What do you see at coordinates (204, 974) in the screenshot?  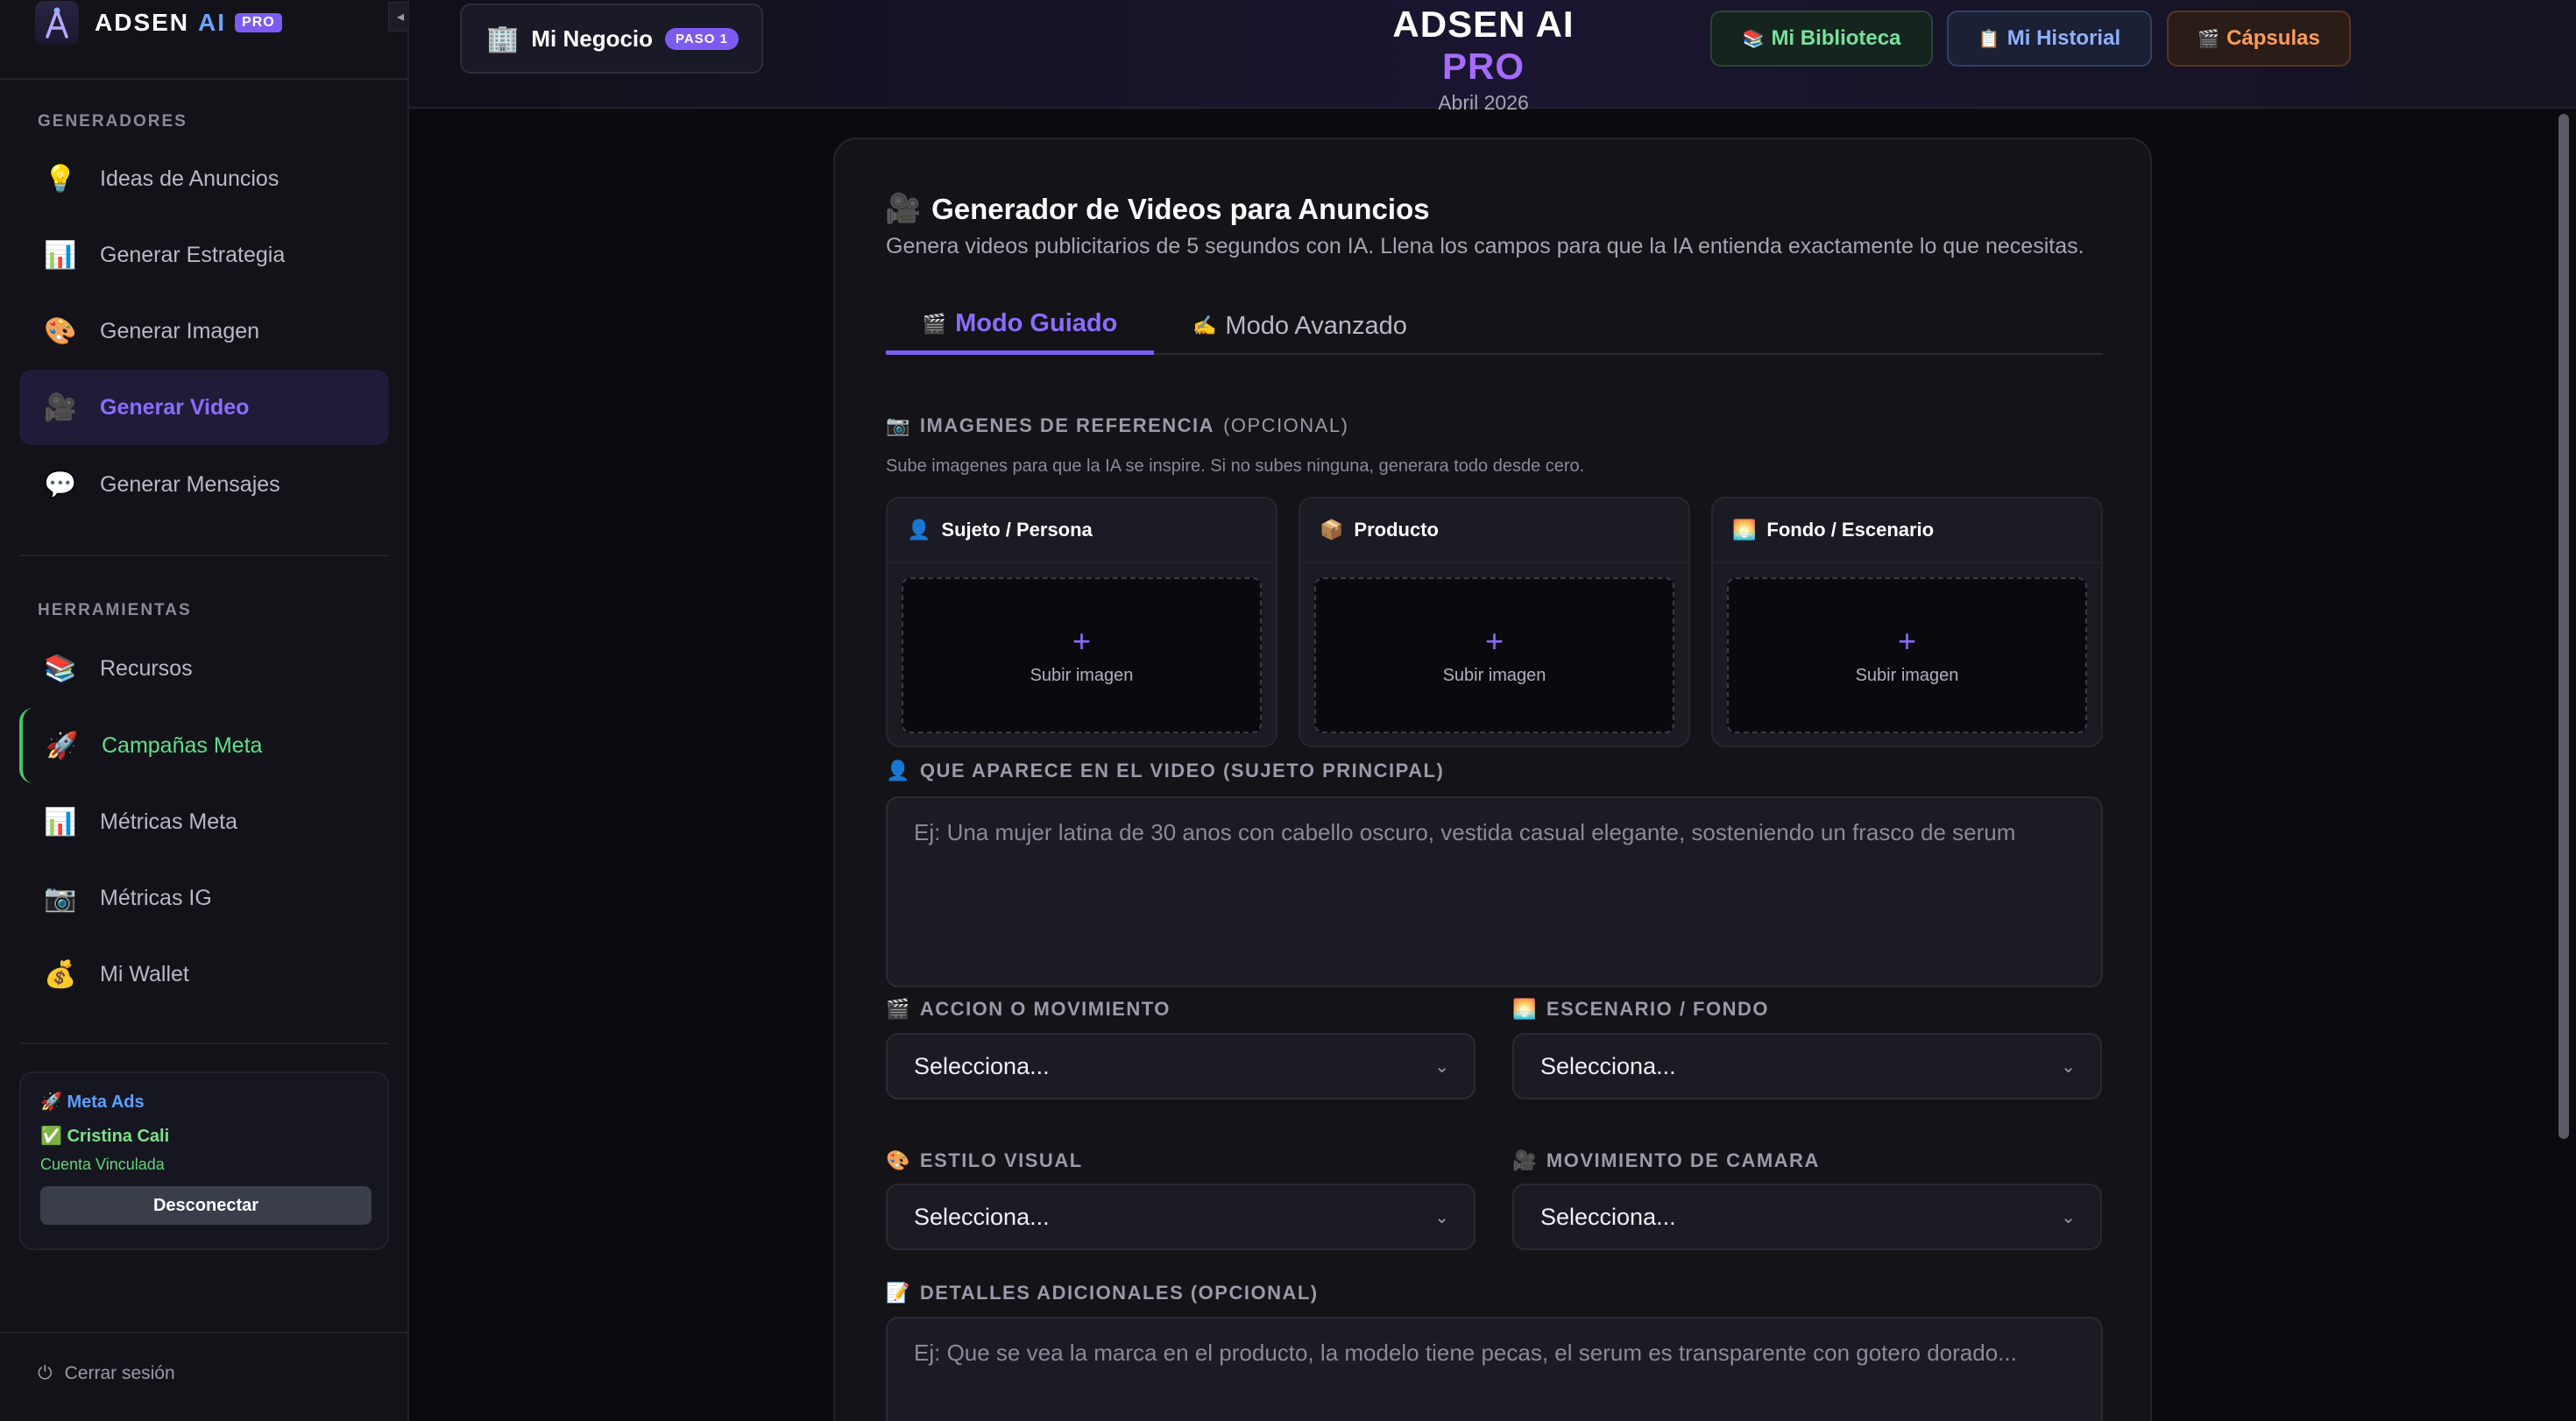 I see `sidebar-item-wallet: 💰 Mi Wallet` at bounding box center [204, 974].